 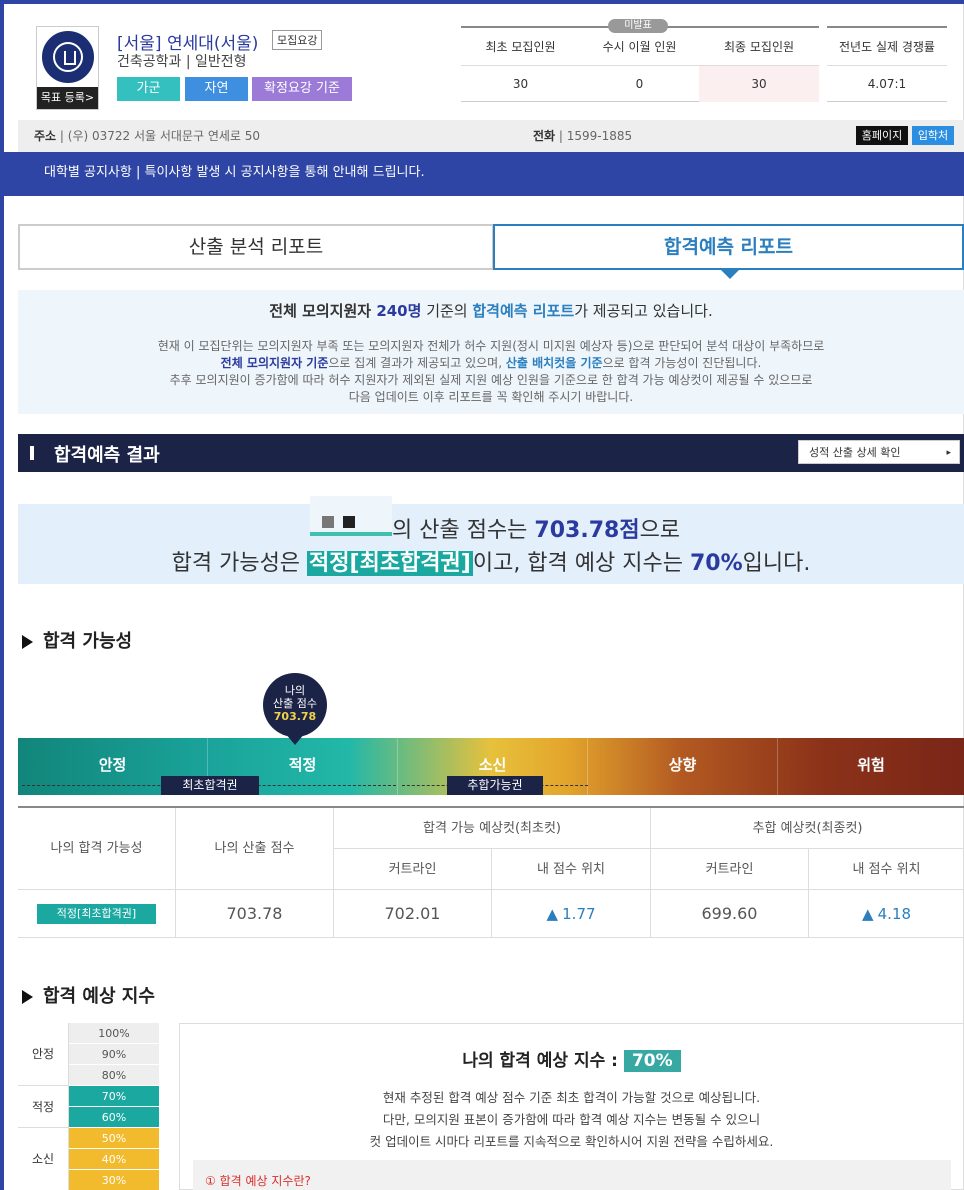 What do you see at coordinates (572, 1175) in the screenshot?
I see `index-faq-toggle: ① 합격 예상 지수란?` at bounding box center [572, 1175].